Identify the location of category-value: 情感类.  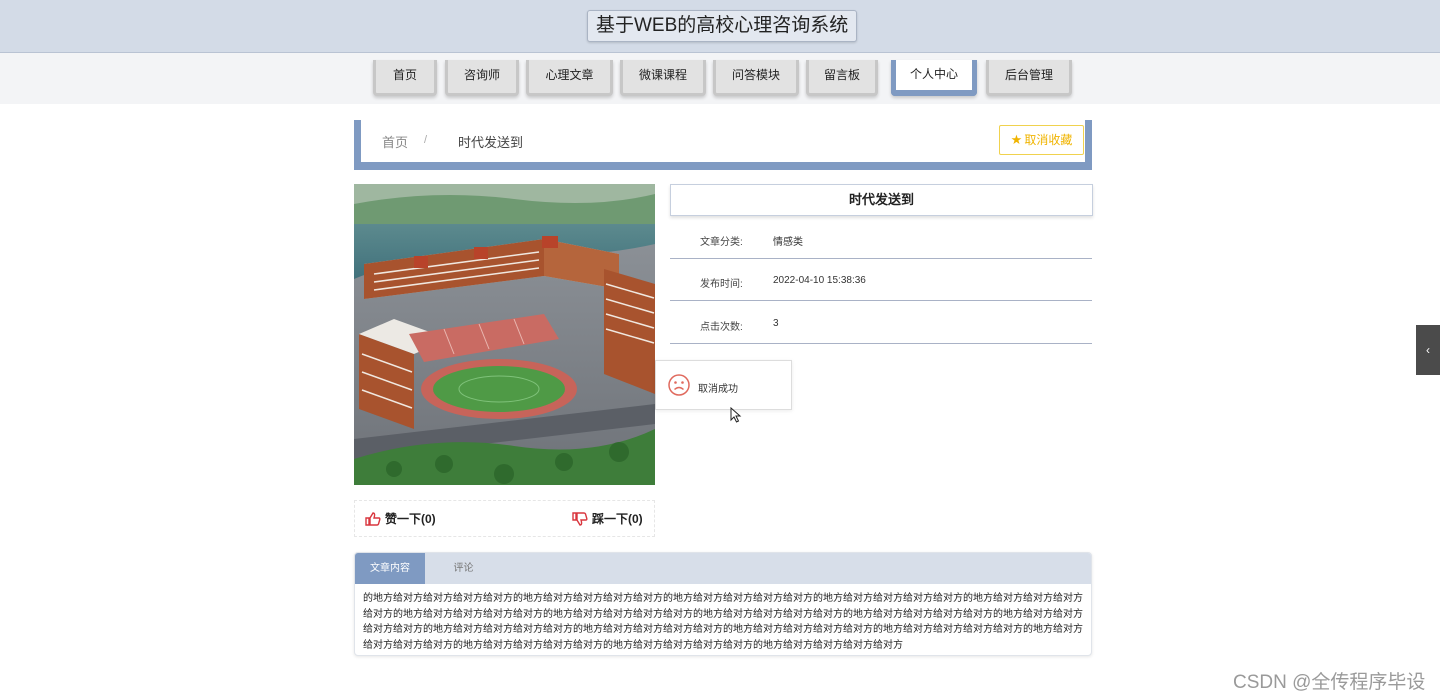
(788, 242).